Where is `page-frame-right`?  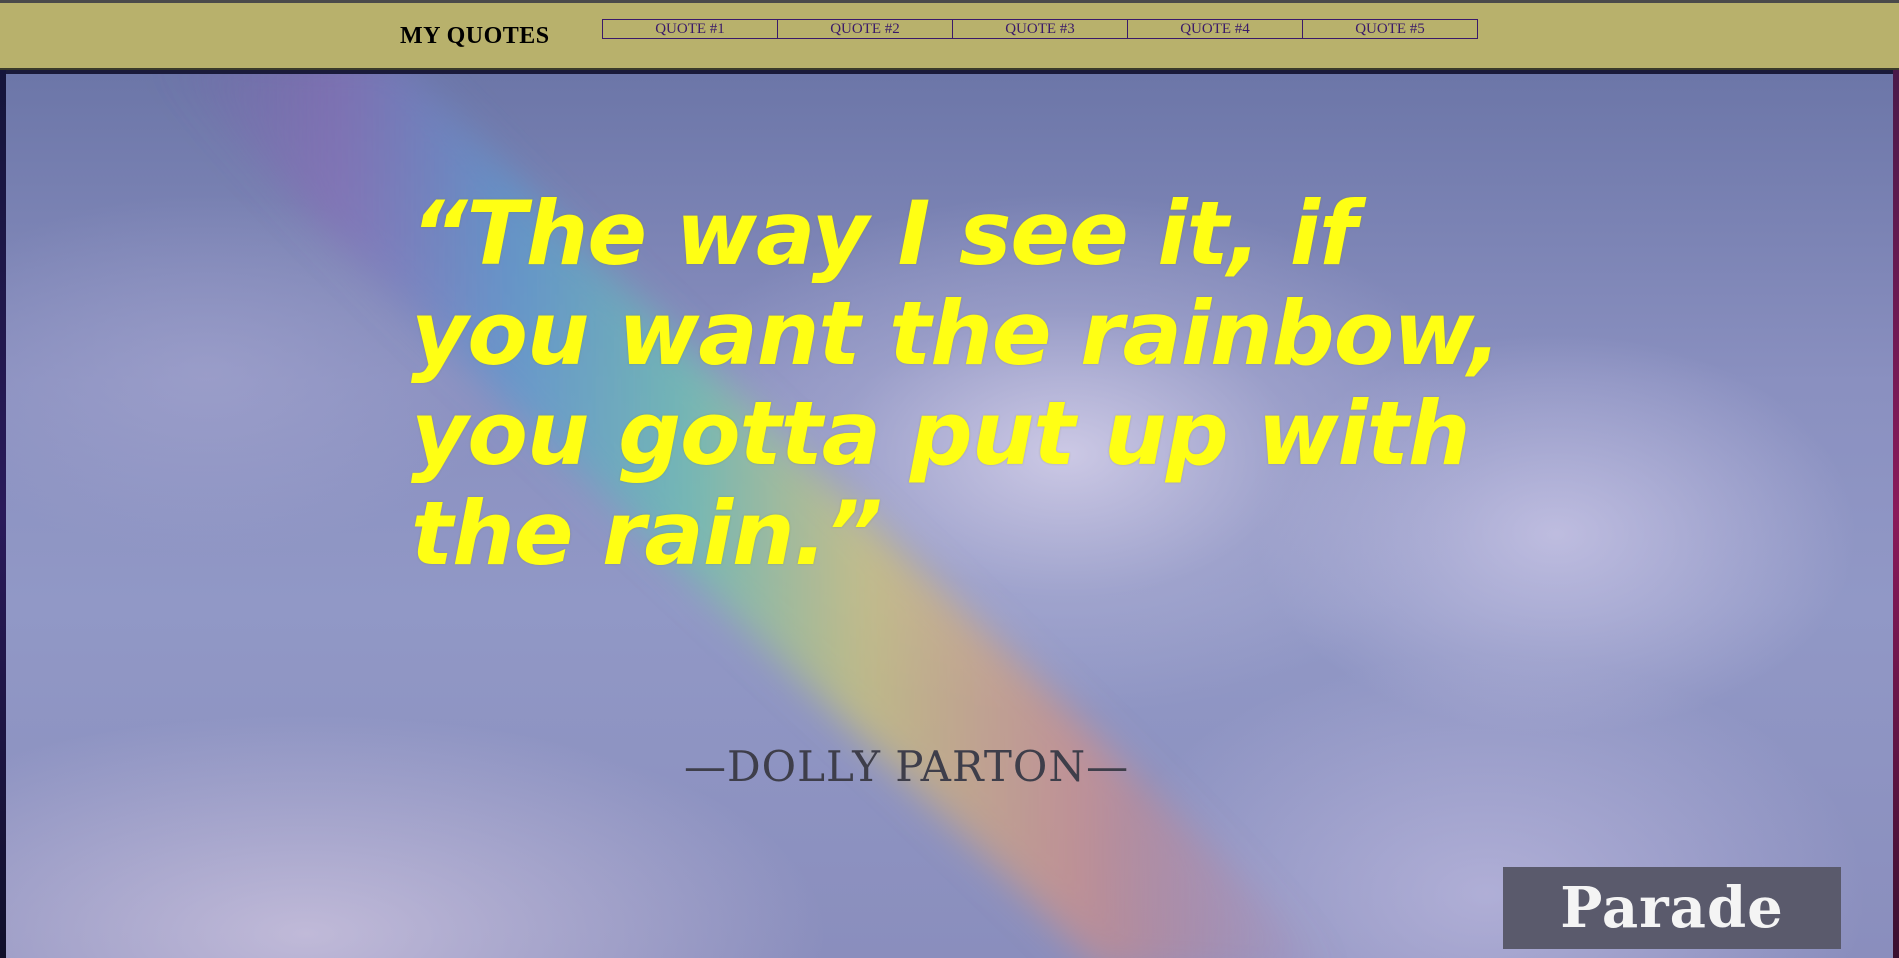 page-frame-right is located at coordinates (1896, 514).